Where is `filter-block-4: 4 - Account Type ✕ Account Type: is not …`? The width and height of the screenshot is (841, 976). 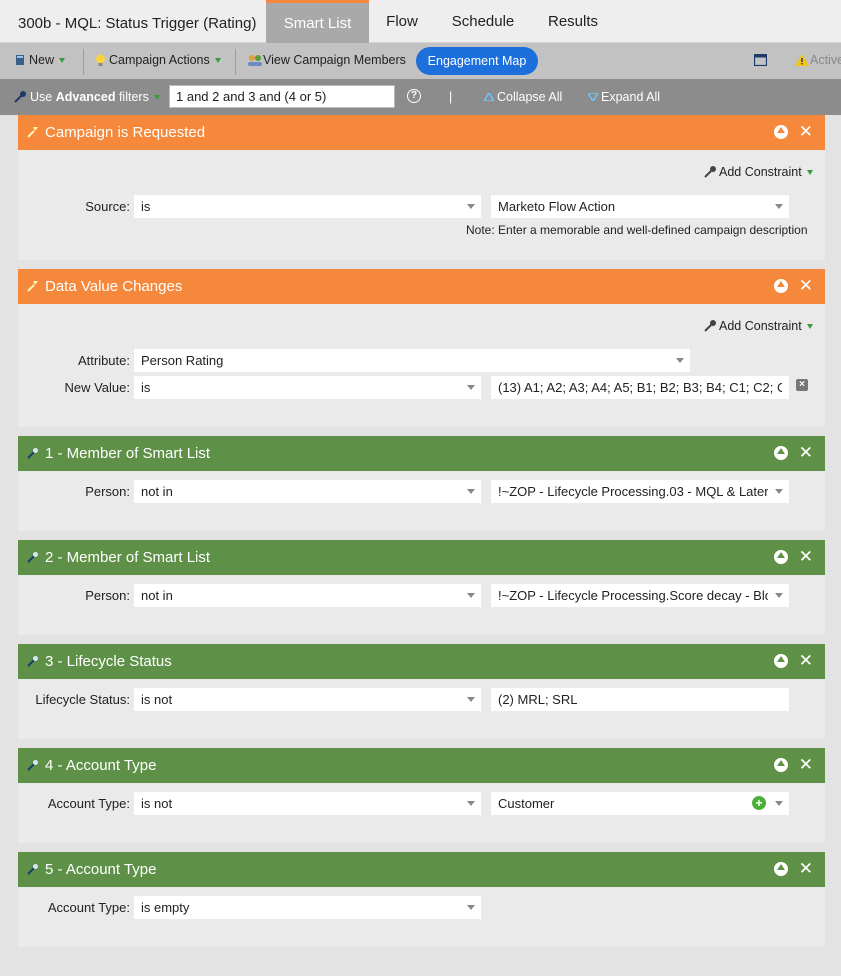
filter-block-4: 4 - Account Type ✕ Account Type: is not … is located at coordinates (421, 795).